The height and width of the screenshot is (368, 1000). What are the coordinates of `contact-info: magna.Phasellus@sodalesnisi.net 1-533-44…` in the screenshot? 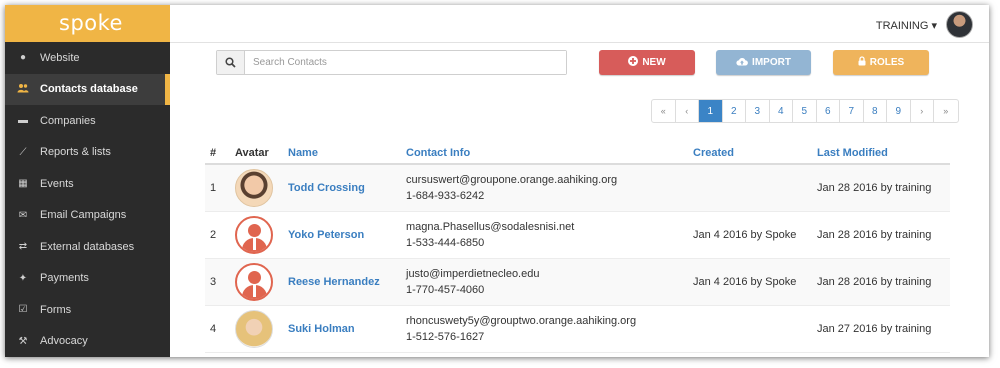 It's located at (549, 235).